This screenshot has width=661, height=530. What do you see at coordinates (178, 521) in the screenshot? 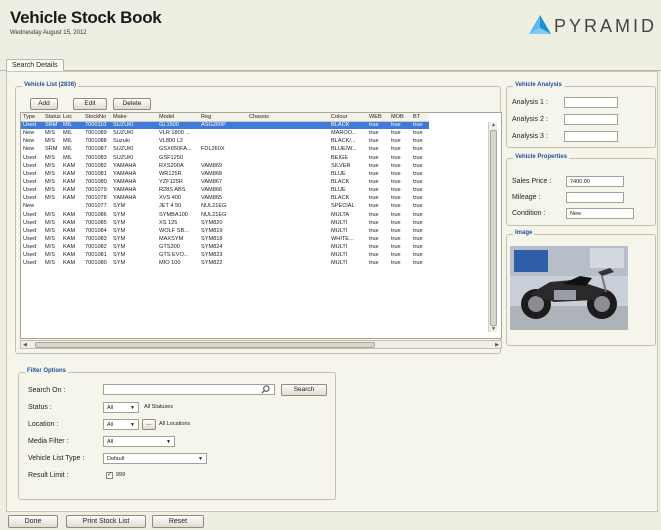
I see `reset-button: Reset` at bounding box center [178, 521].